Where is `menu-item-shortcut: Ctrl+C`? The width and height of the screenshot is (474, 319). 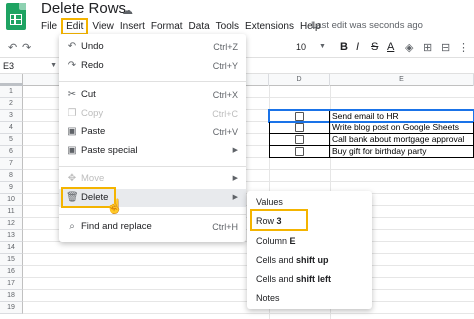 menu-item-shortcut: Ctrl+C is located at coordinates (225, 114).